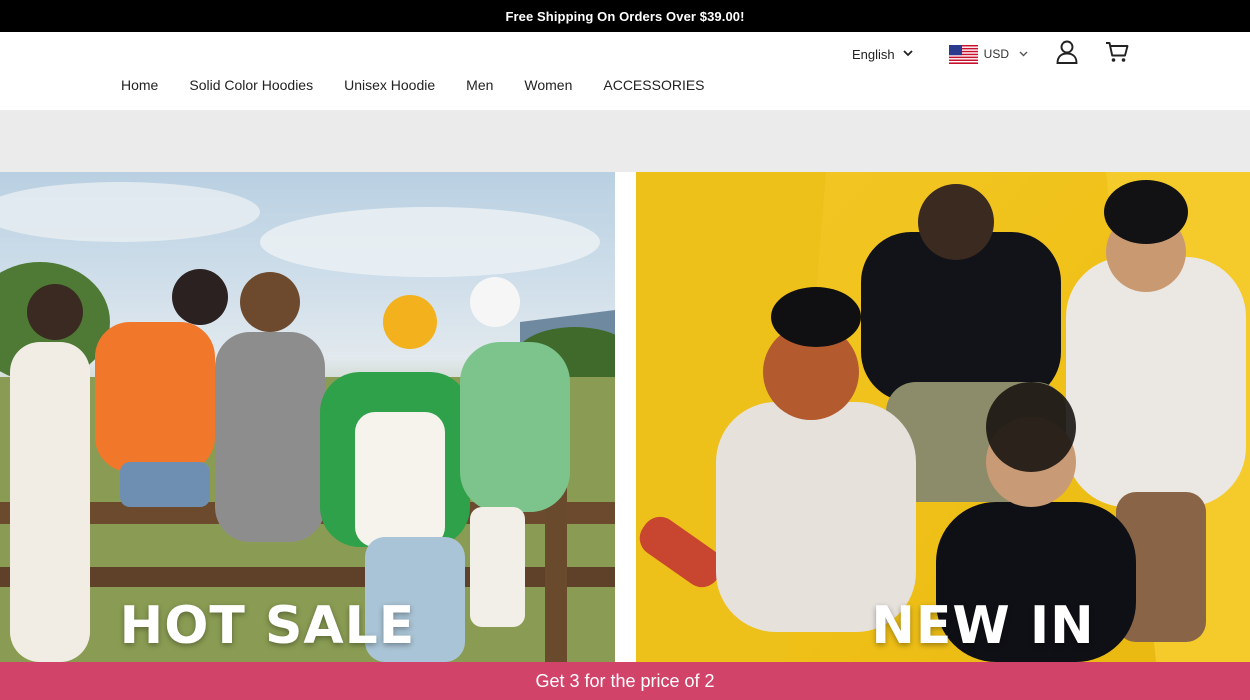  Describe the element at coordinates (963, 54) in the screenshot. I see `us-flag-icon` at that location.